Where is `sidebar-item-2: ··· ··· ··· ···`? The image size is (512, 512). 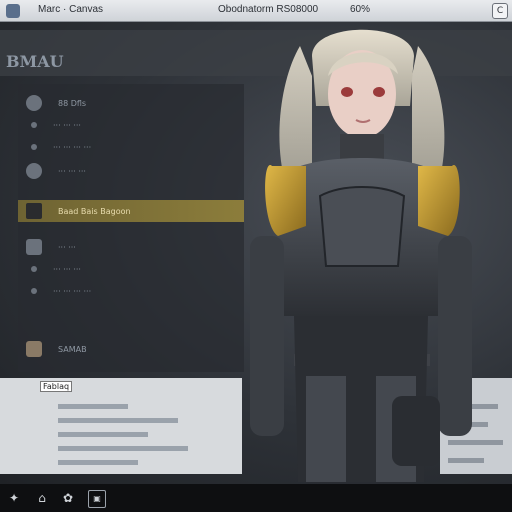
sidebar-item-2: ··· ··· ··· ··· is located at coordinates (131, 147).